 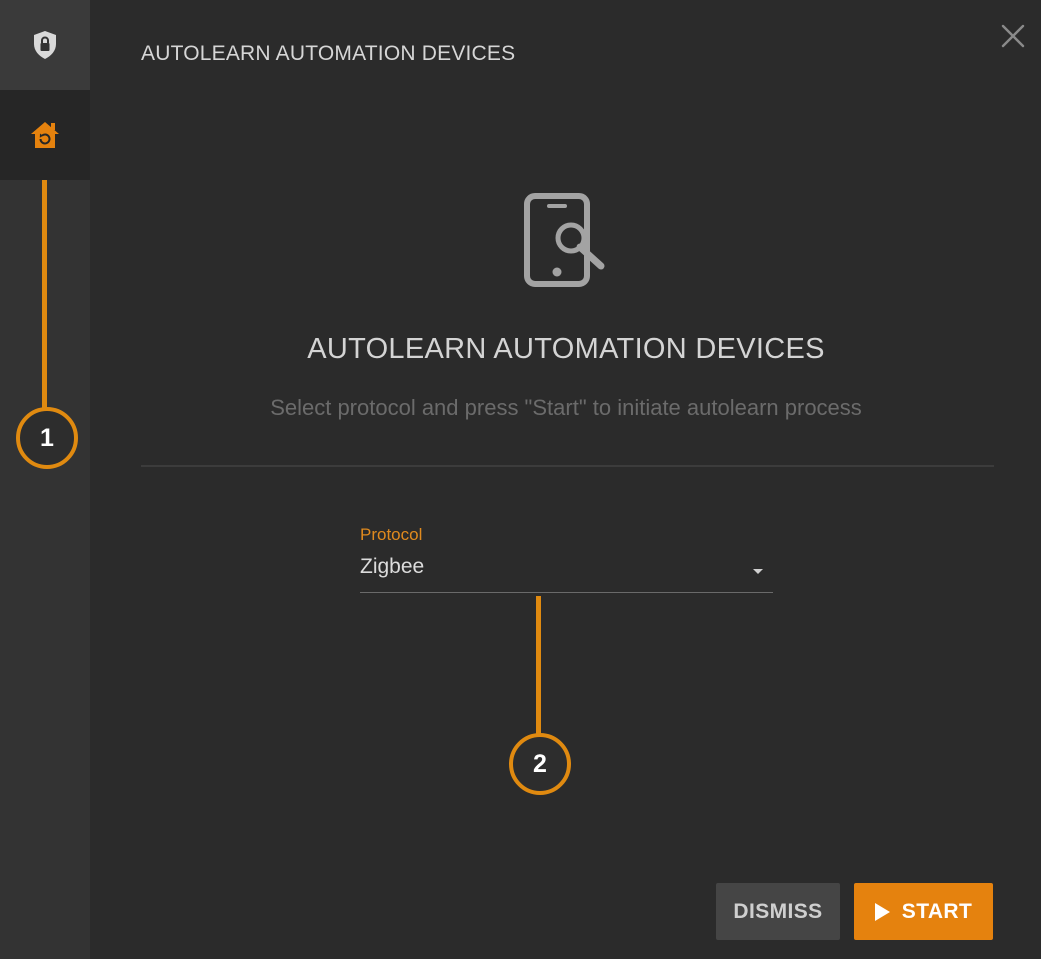 I want to click on callout-2-badge: 2, so click(x=540, y=764).